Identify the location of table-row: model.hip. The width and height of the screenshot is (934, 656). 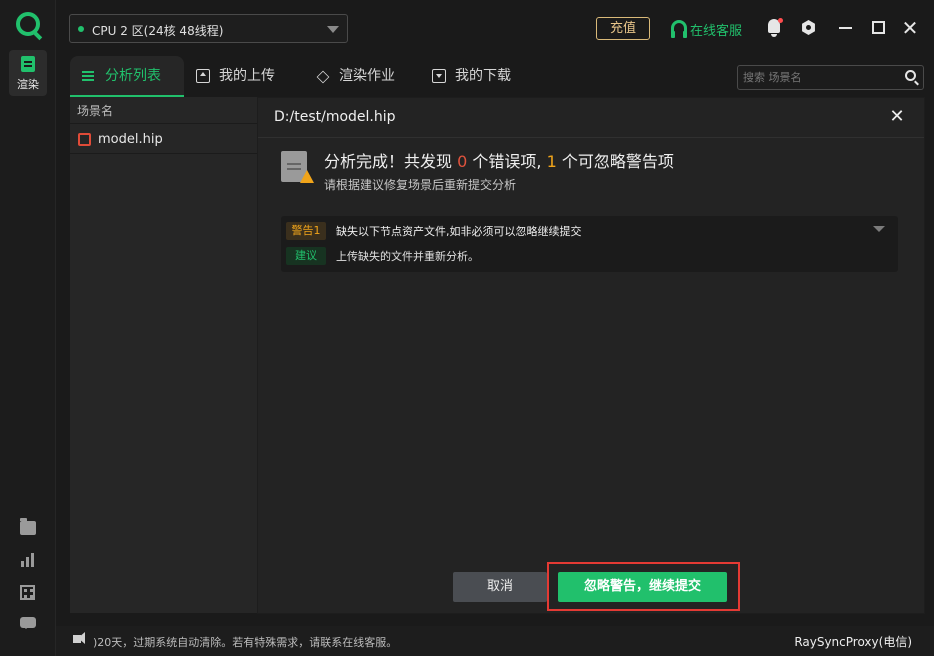
(164, 139).